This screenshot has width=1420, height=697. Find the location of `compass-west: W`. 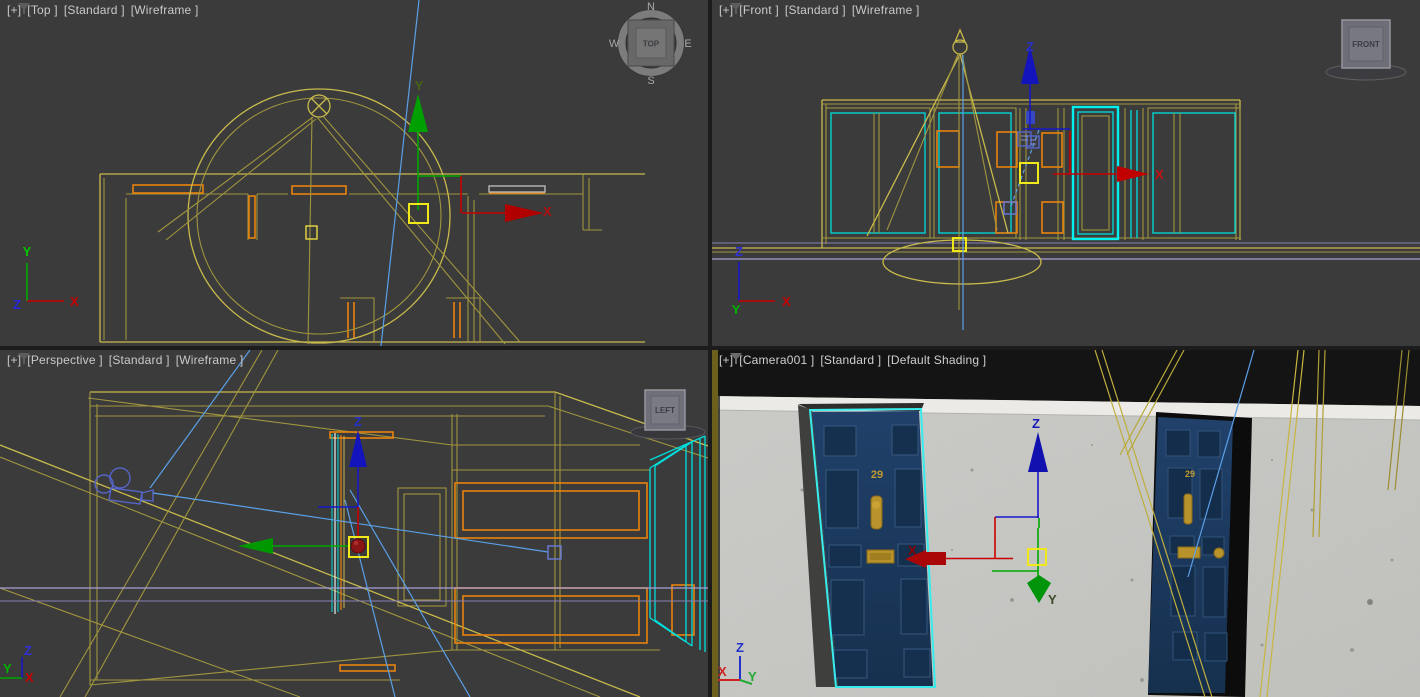

compass-west: W is located at coordinates (614, 44).